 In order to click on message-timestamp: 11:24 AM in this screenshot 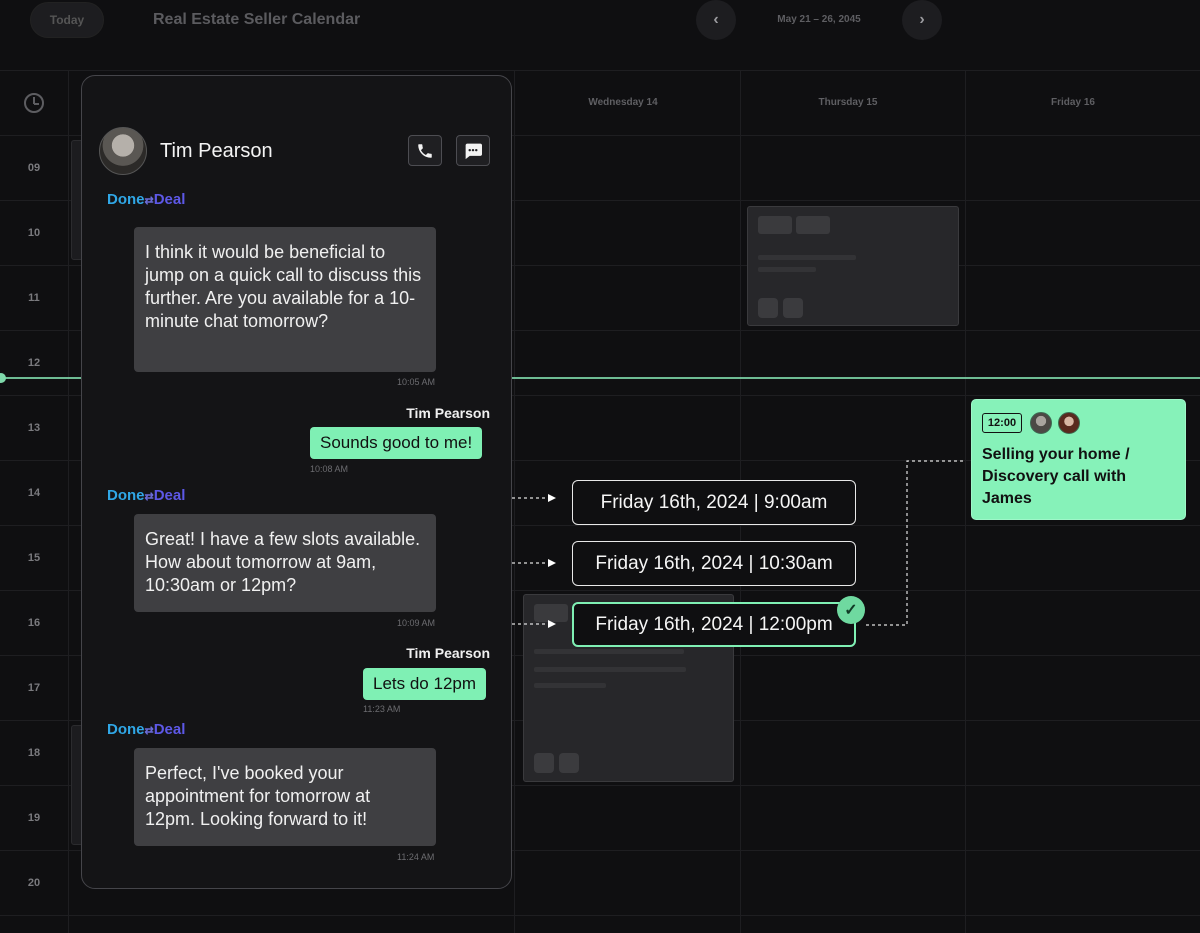, I will do `click(416, 857)`.